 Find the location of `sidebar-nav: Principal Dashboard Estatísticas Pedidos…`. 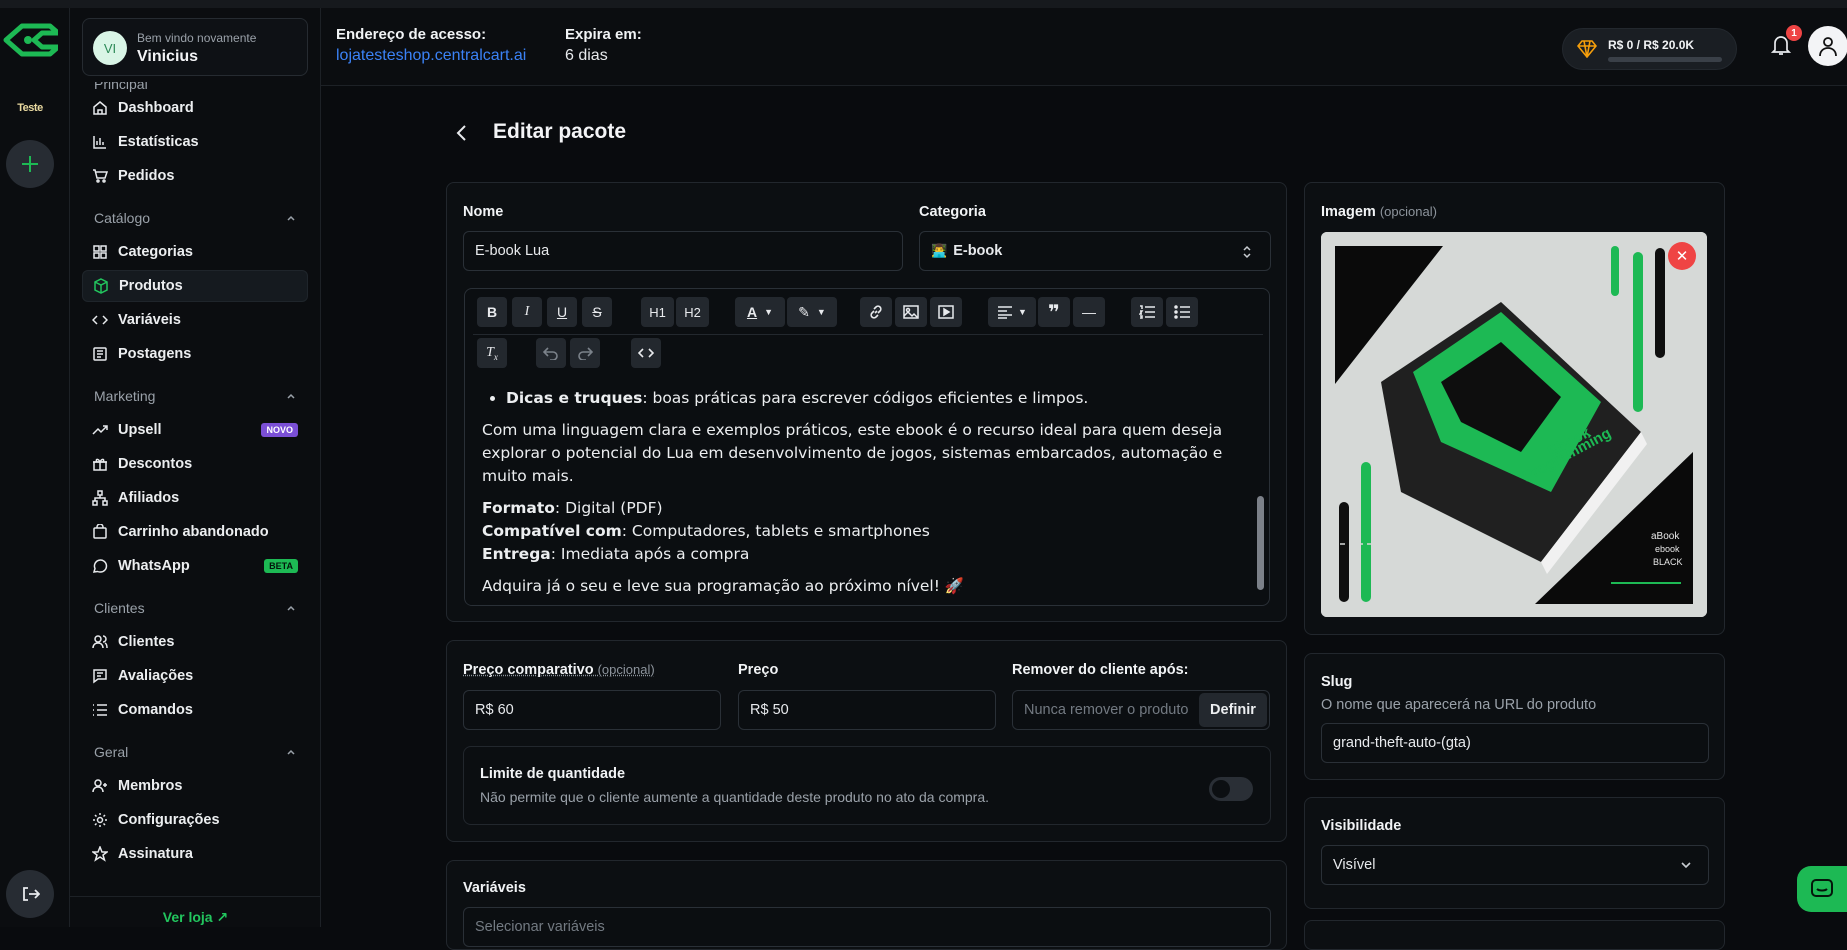

sidebar-nav: Principal Dashboard Estatísticas Pedidos… is located at coordinates (195, 482).